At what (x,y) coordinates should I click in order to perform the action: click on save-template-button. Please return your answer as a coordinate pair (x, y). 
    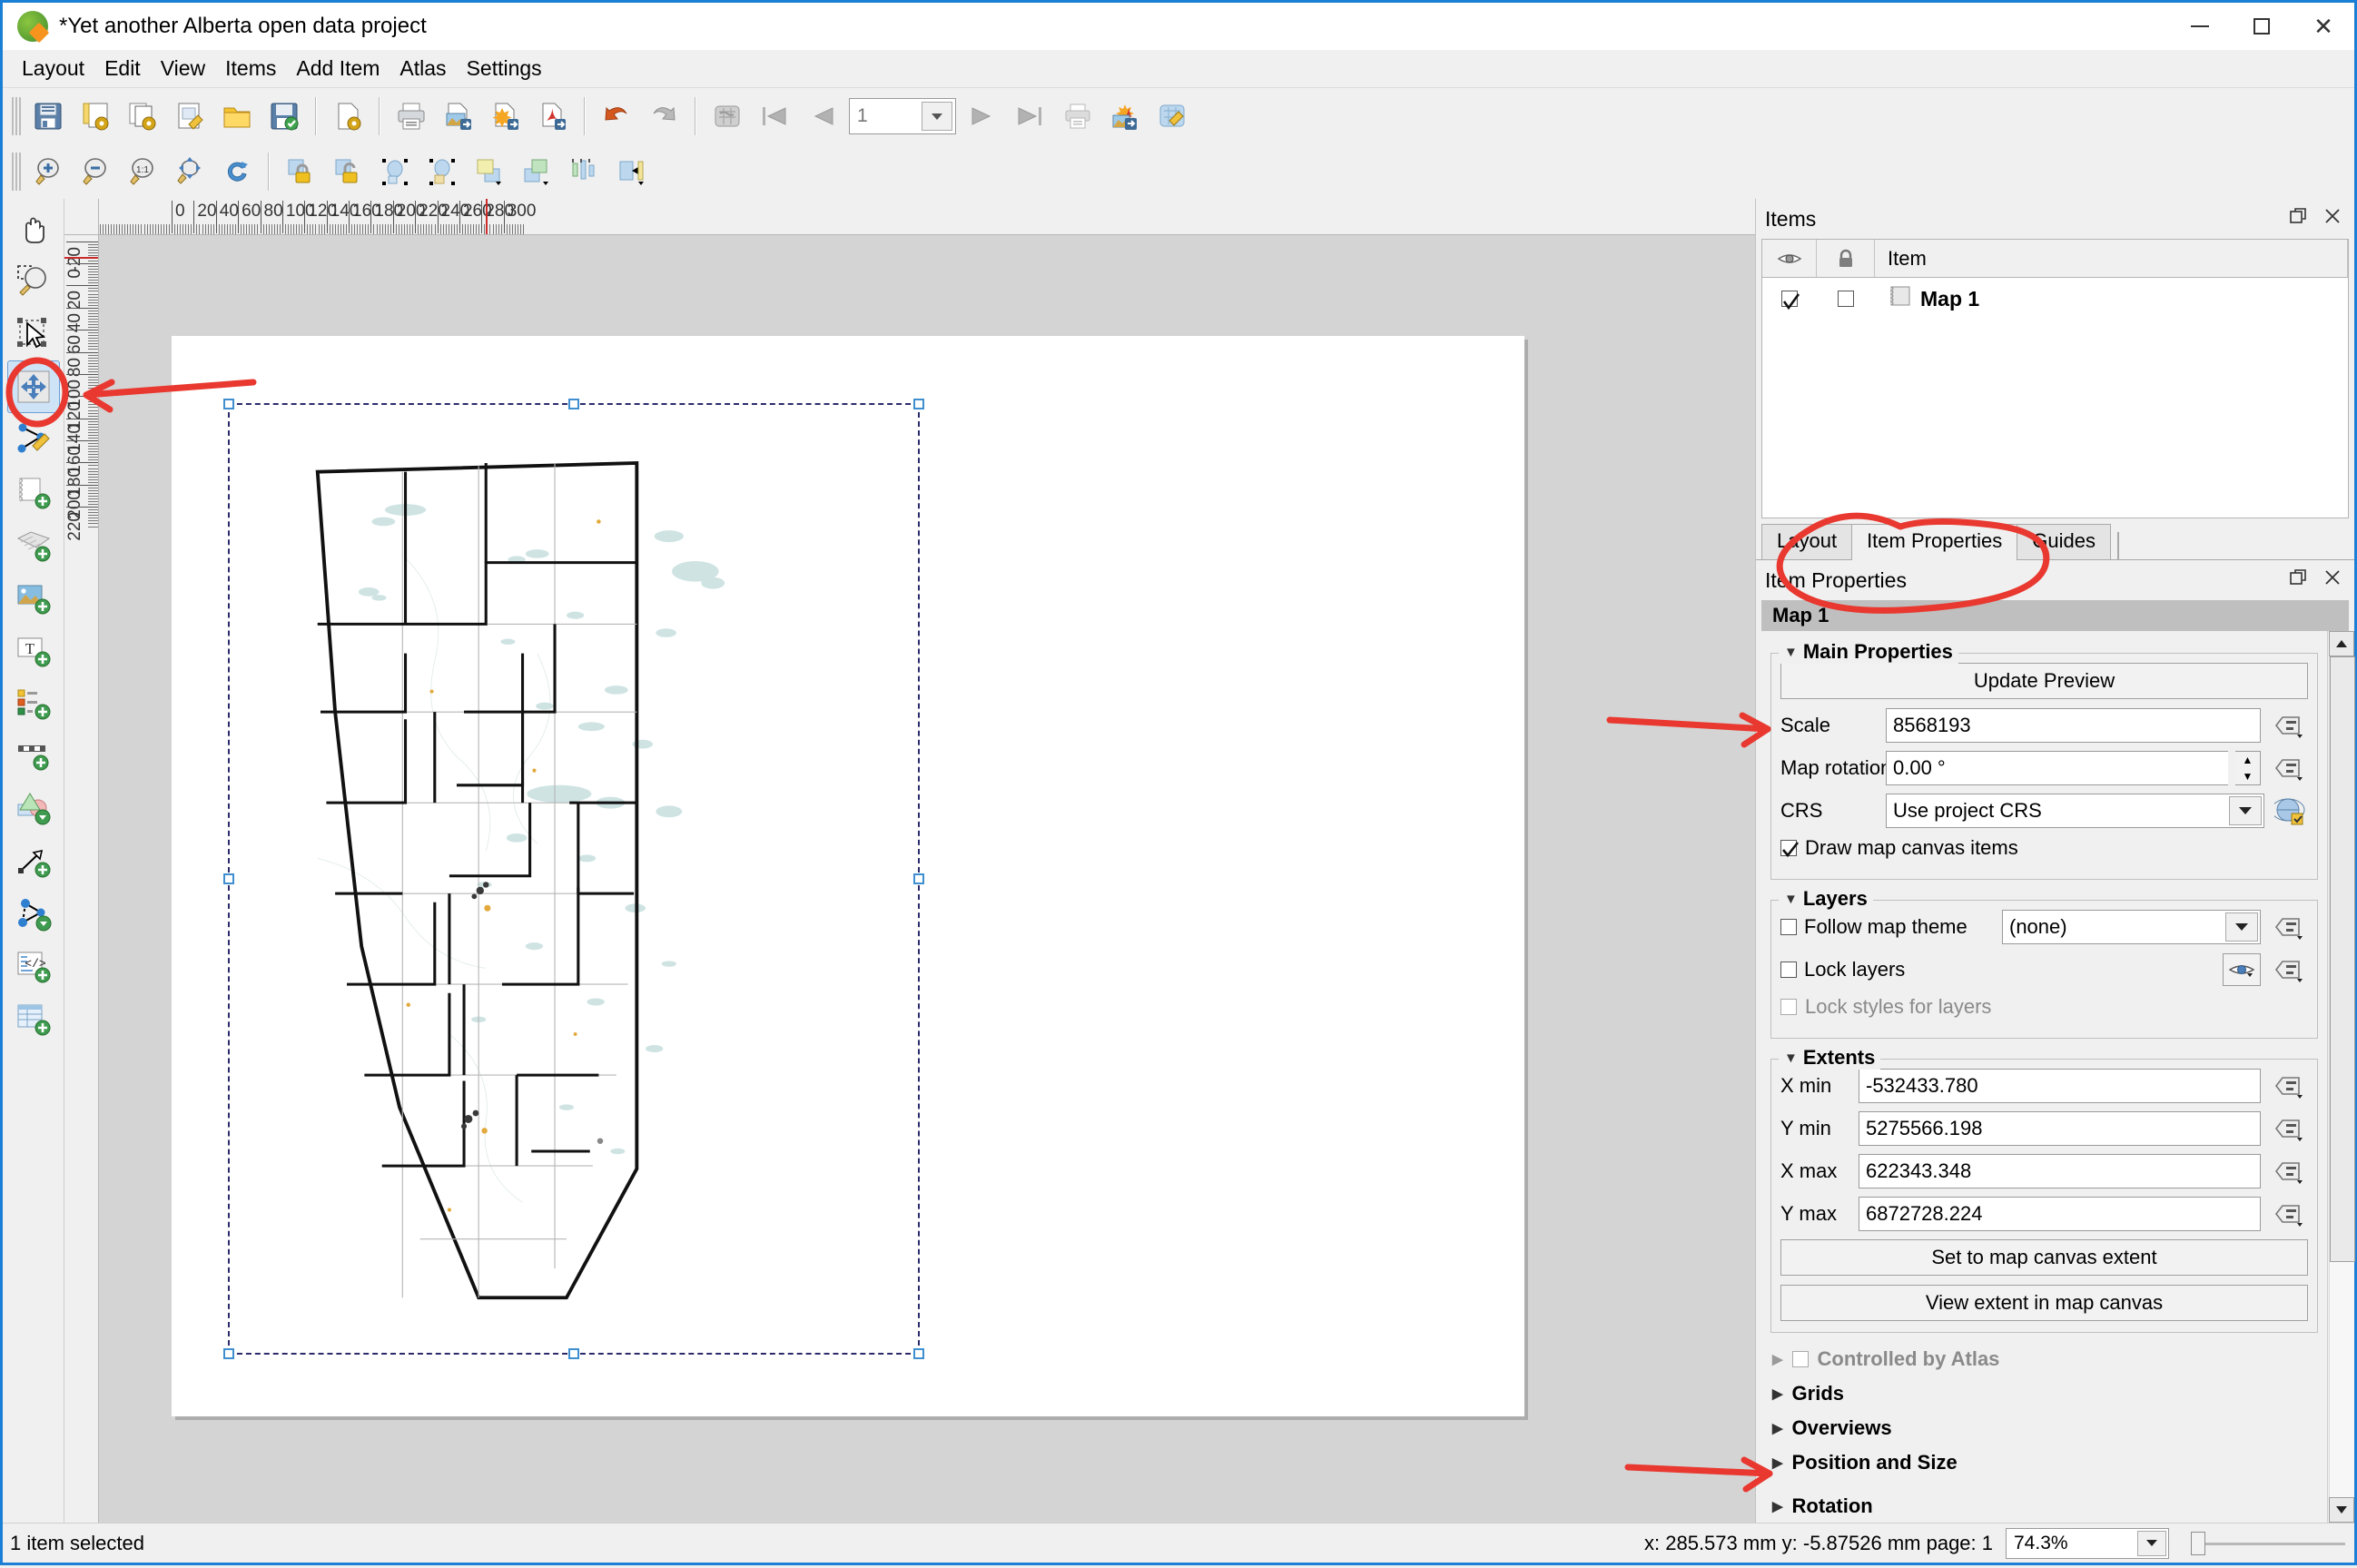
    Looking at the image, I should click on (284, 117).